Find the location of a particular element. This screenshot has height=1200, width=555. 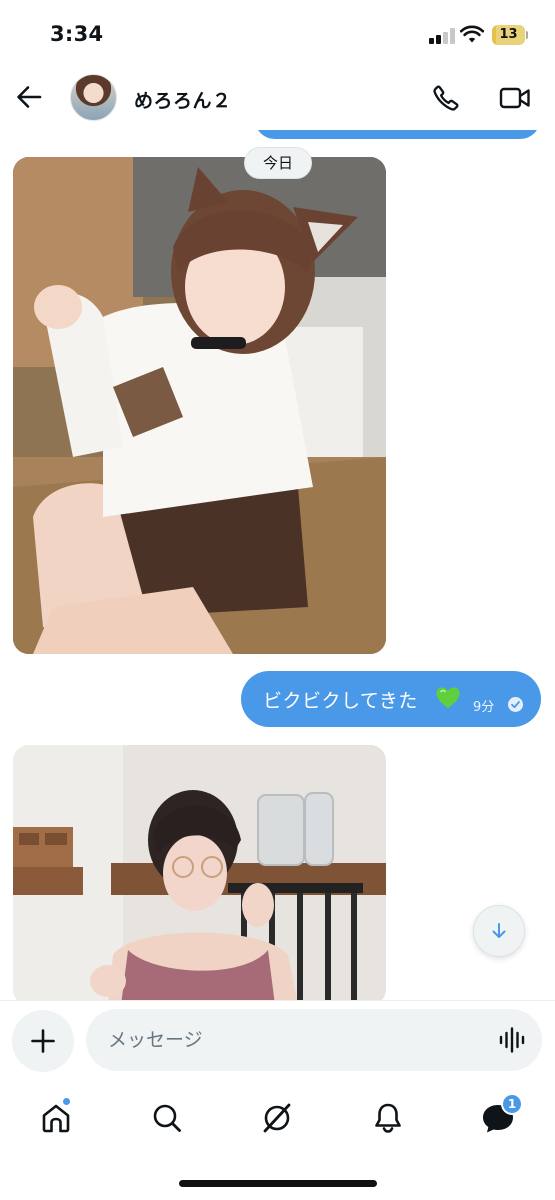

battery-icon: 13 is located at coordinates (510, 35).